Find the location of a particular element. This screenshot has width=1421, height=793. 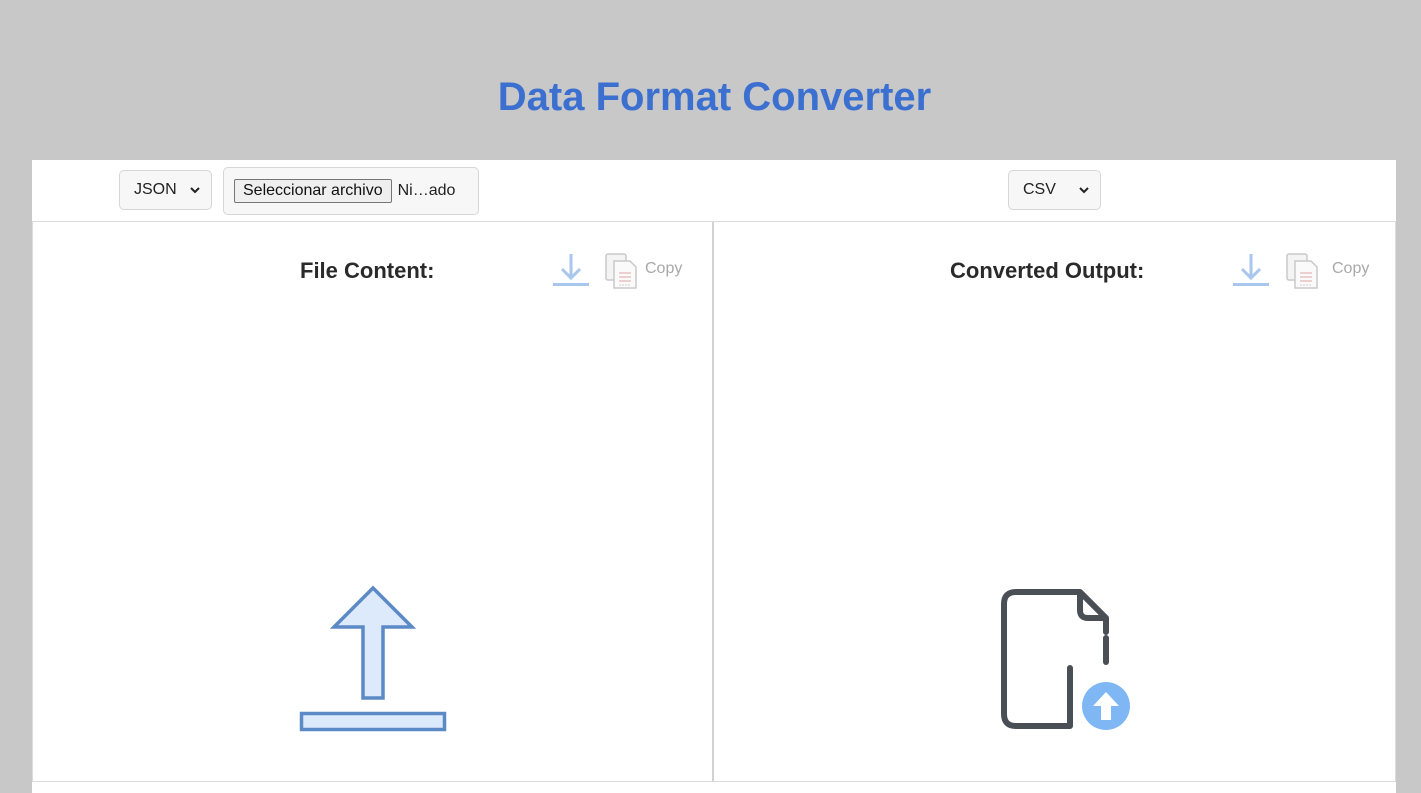

file-content-title: File Content: is located at coordinates (367, 270).